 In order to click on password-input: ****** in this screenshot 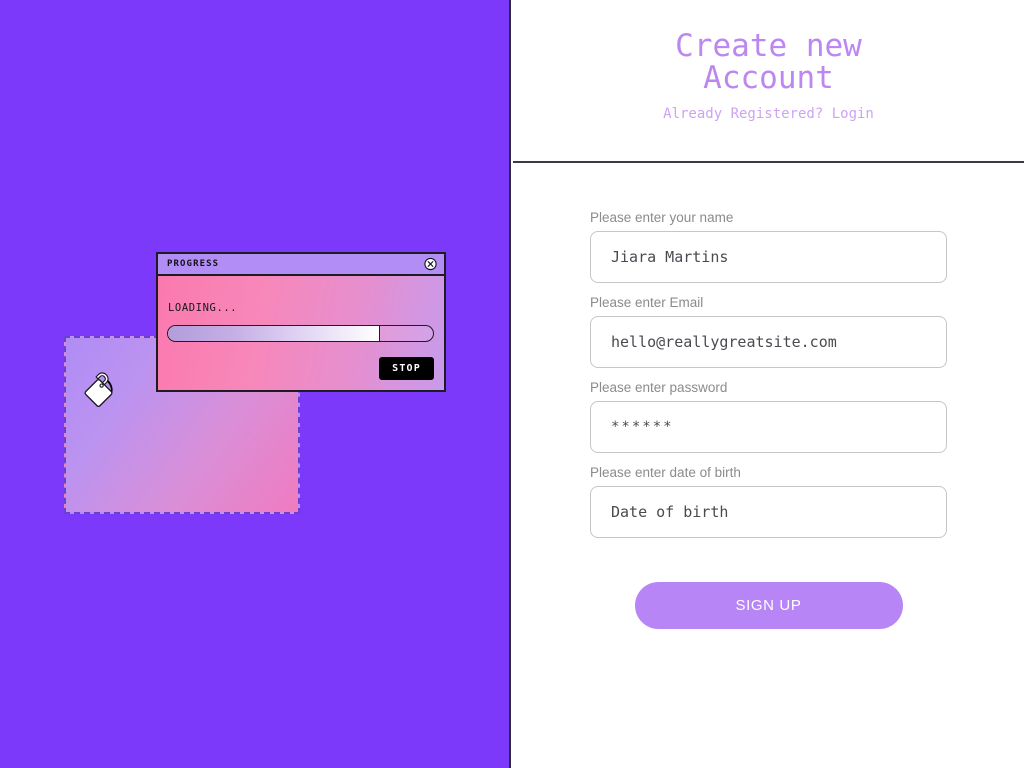, I will do `click(768, 427)`.